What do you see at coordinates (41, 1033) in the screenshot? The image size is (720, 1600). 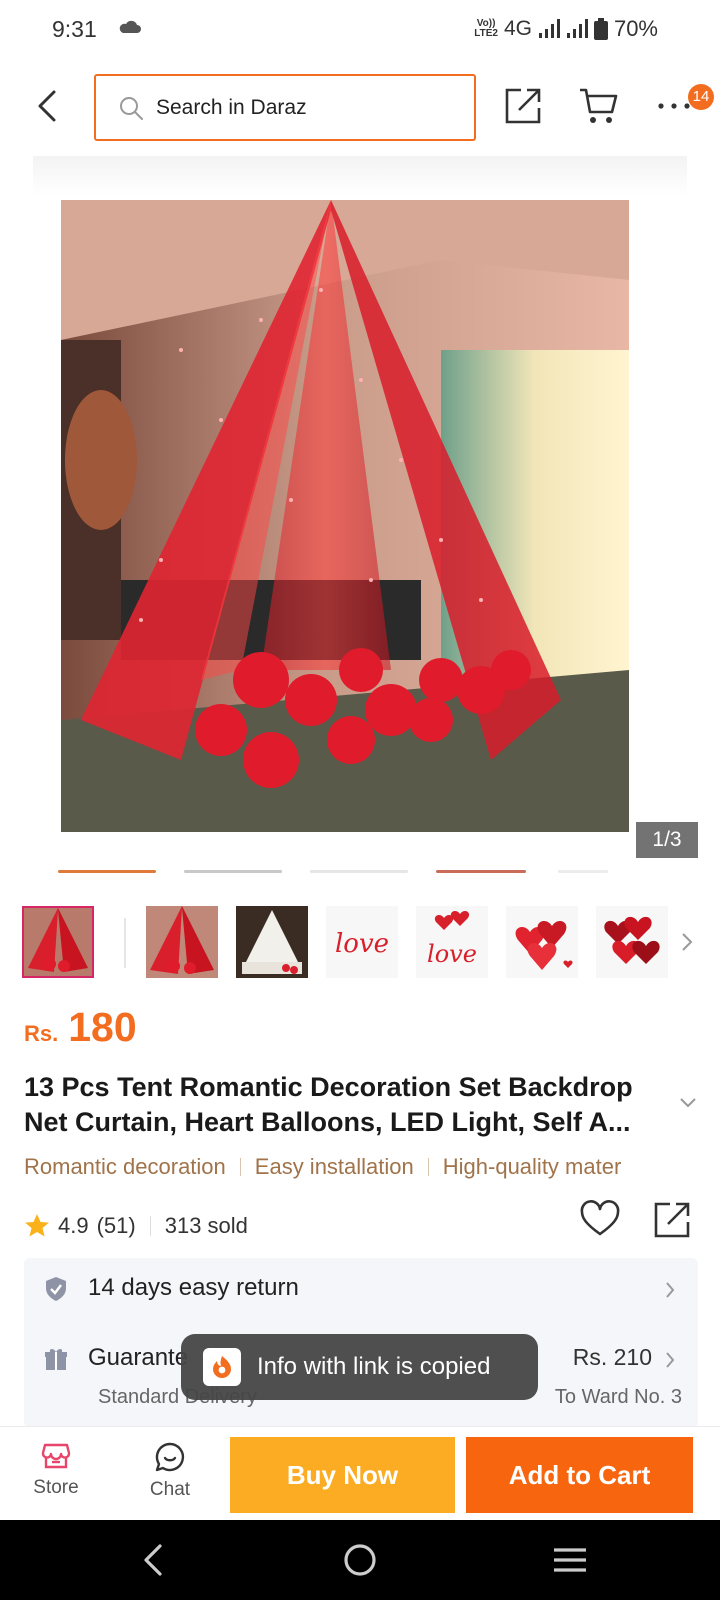 I see `price-currency: Rs.` at bounding box center [41, 1033].